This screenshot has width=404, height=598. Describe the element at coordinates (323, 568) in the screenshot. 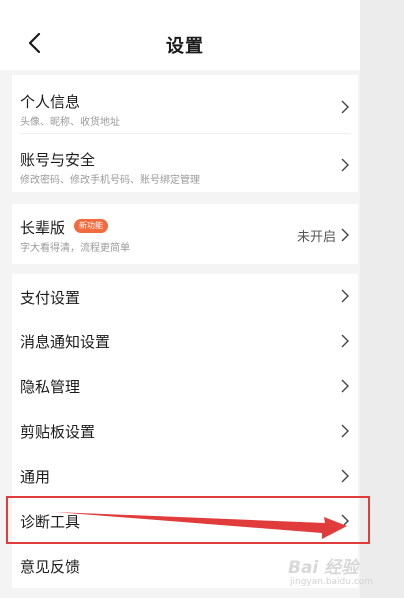

I see `watermark-logo: Bai 经验` at that location.